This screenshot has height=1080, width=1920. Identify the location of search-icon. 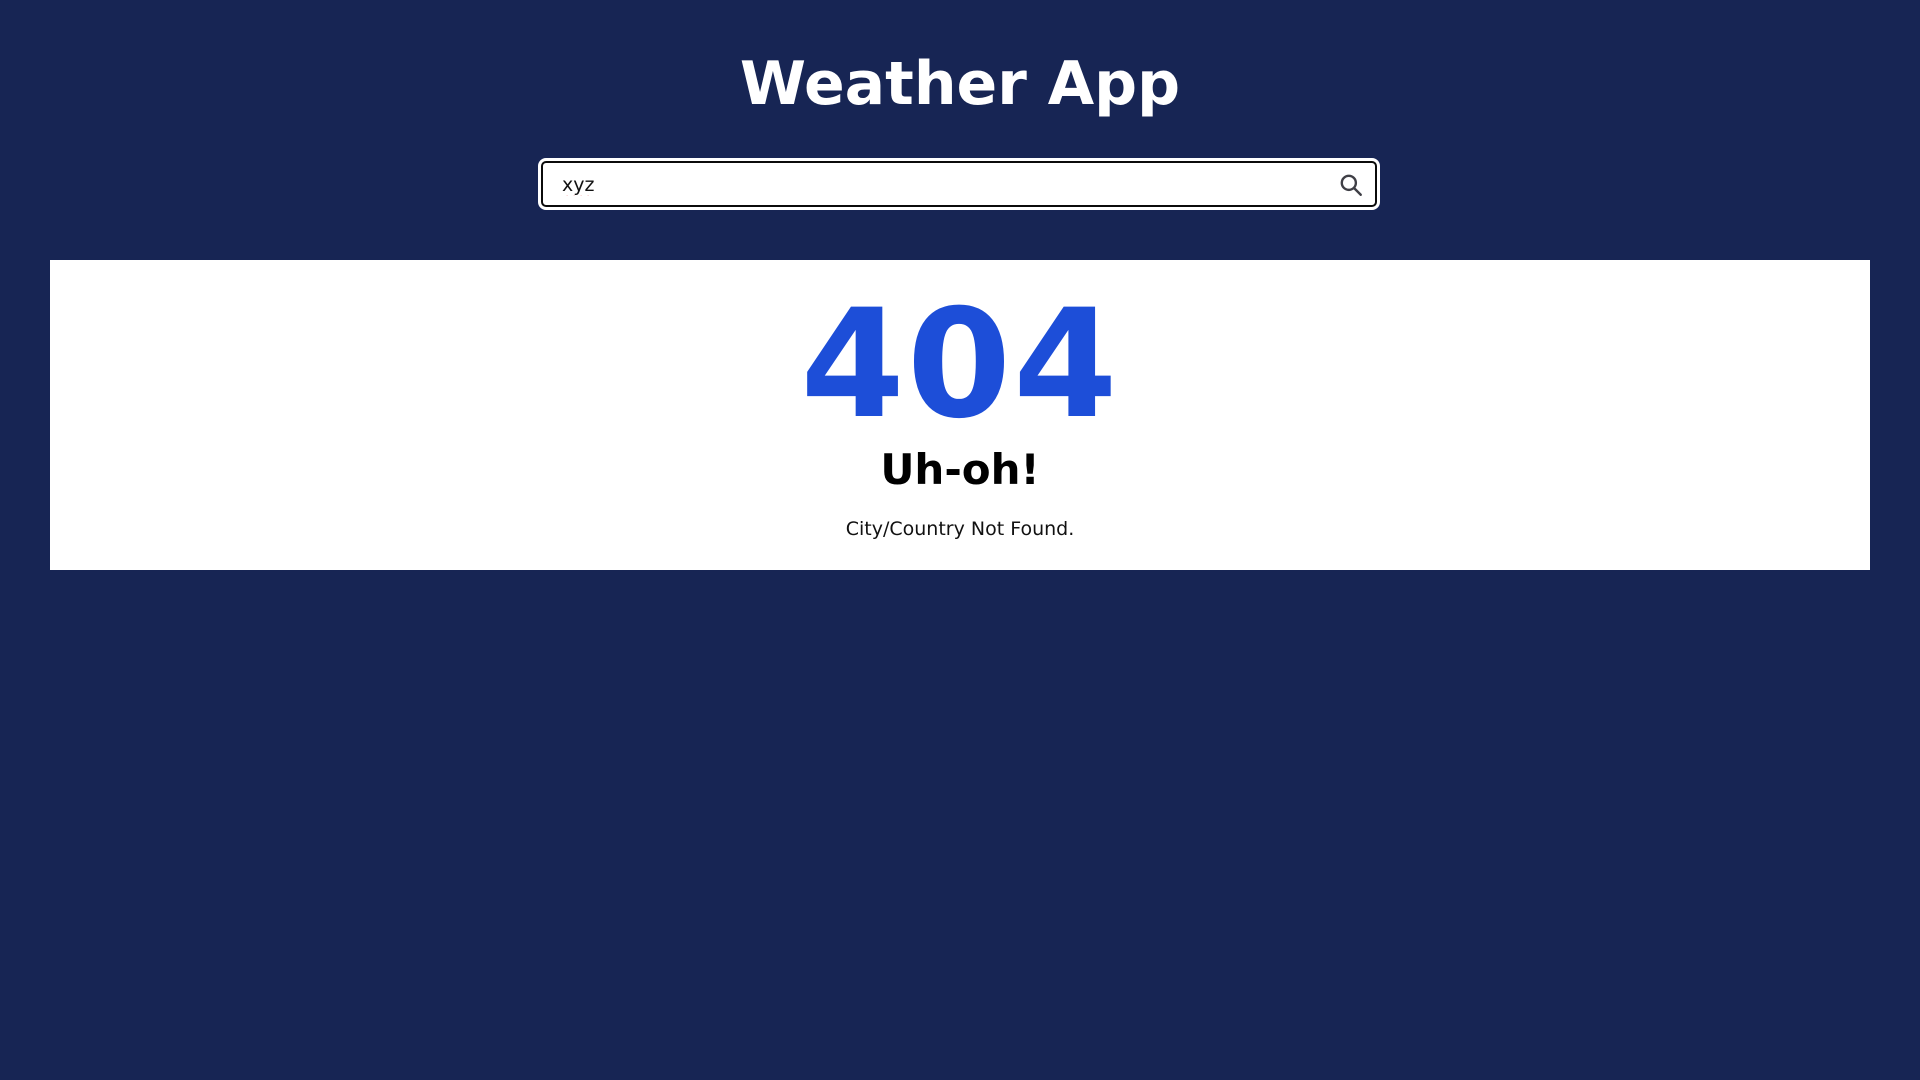
(1351, 185).